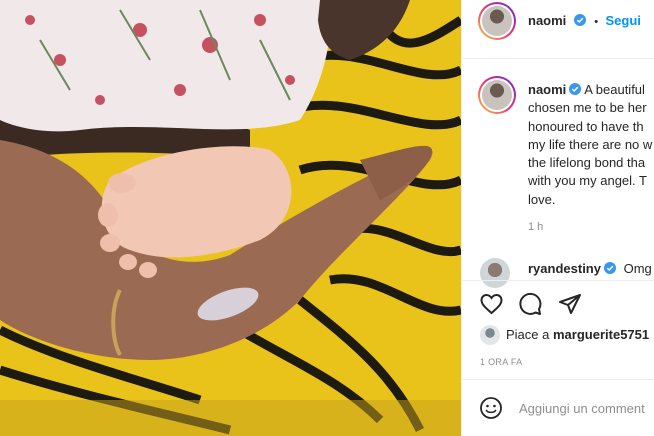 This screenshot has height=436, width=654. I want to click on comment-icon, so click(530, 304).